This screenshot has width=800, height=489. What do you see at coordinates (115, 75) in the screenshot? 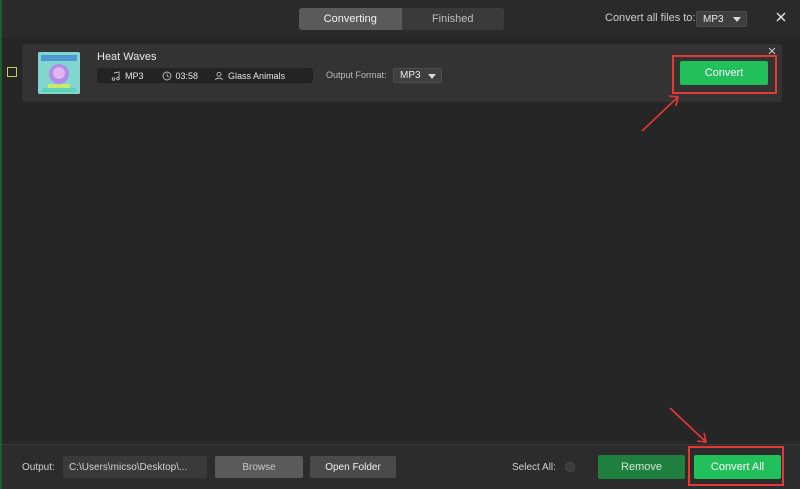
I see `music-note-icon` at bounding box center [115, 75].